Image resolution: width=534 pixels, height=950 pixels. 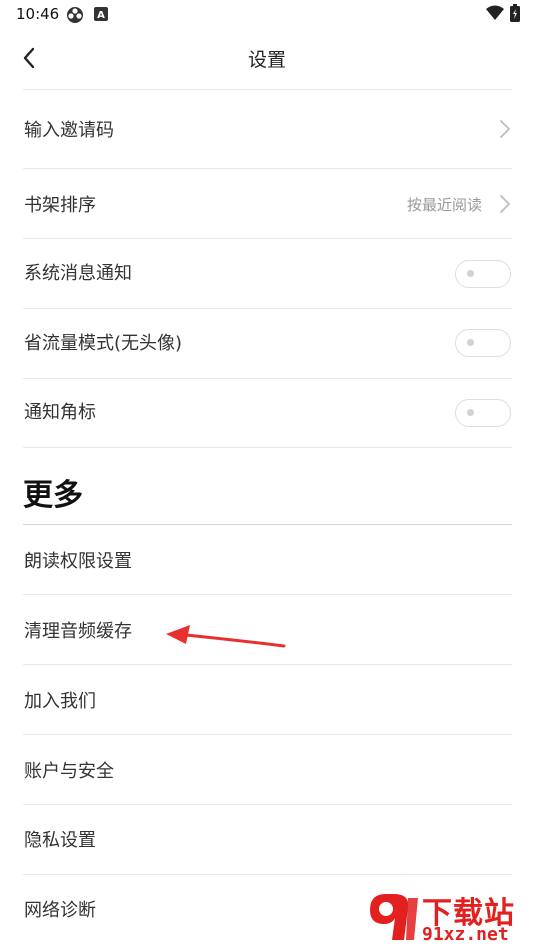 What do you see at coordinates (267, 129) in the screenshot?
I see `row-invite-code: 输入邀请码` at bounding box center [267, 129].